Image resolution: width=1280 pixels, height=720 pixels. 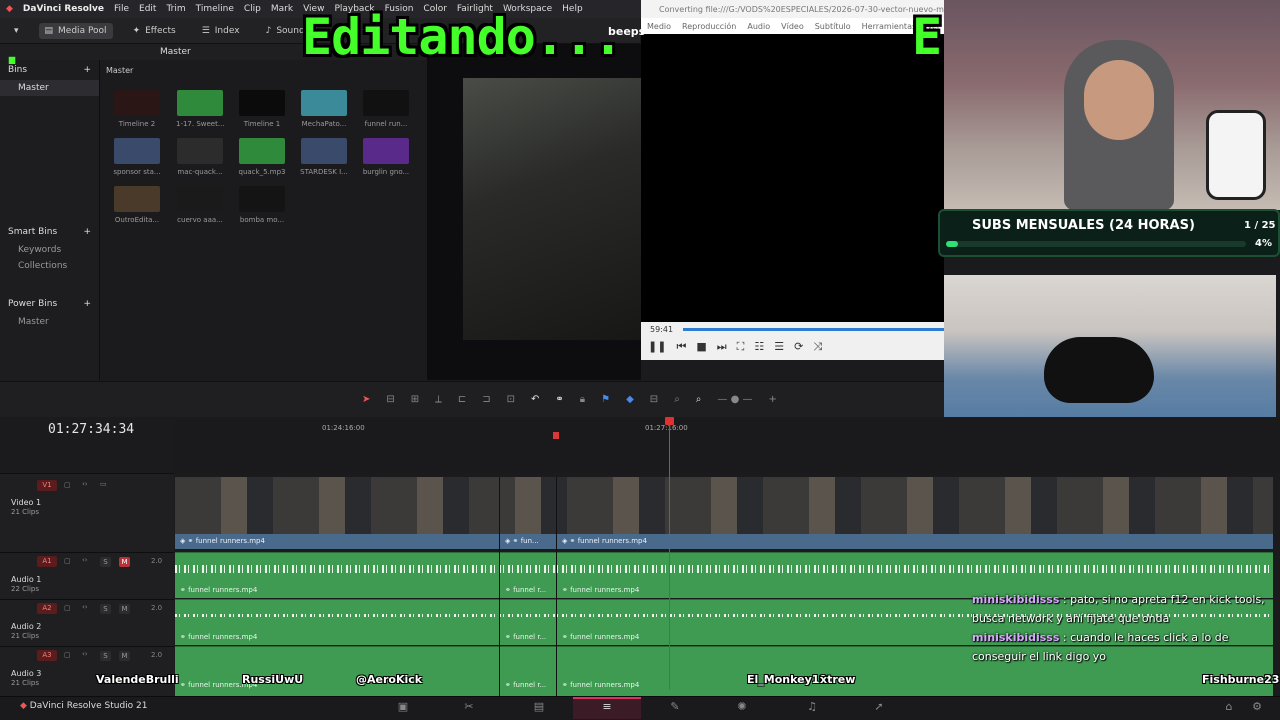 What do you see at coordinates (709, 26) in the screenshot?
I see `vlc-menu-playback: Reproducción` at bounding box center [709, 26].